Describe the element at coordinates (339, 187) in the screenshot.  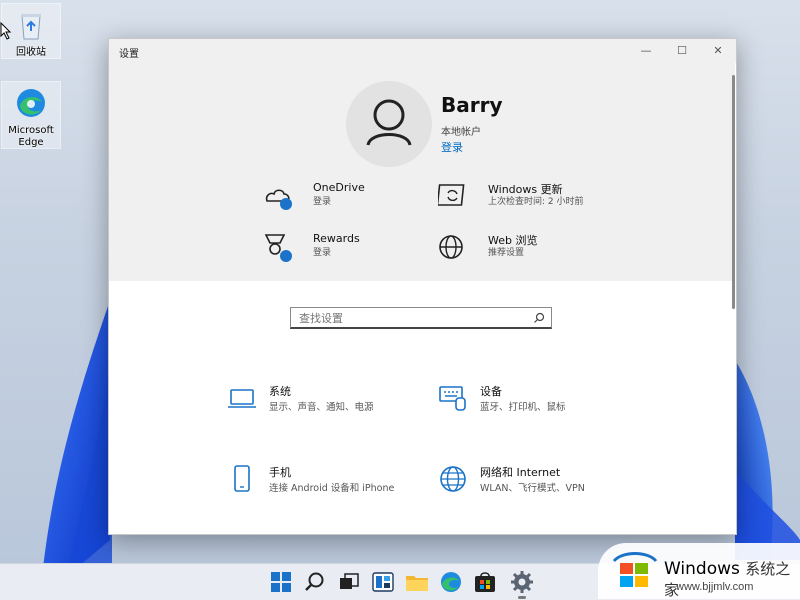
I see `quick-item-title: OneDrive` at that location.